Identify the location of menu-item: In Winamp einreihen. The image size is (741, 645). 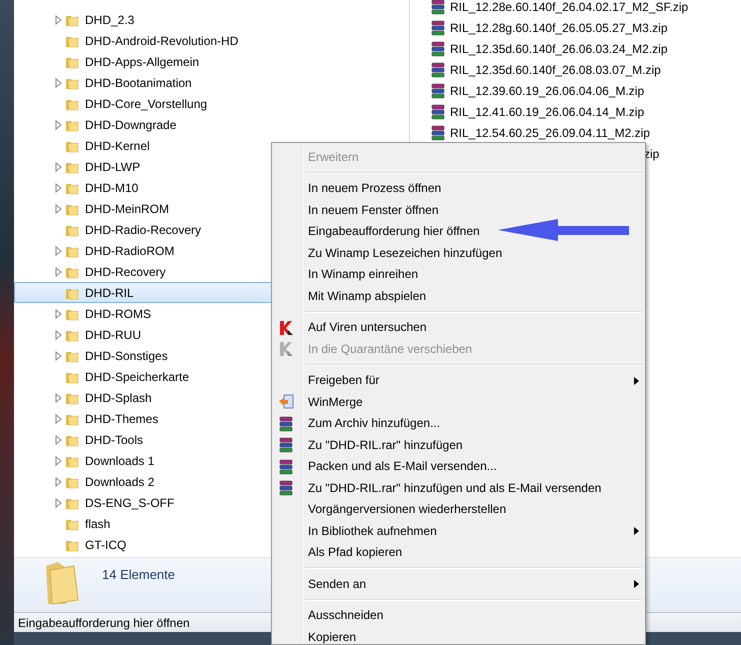
(458, 274).